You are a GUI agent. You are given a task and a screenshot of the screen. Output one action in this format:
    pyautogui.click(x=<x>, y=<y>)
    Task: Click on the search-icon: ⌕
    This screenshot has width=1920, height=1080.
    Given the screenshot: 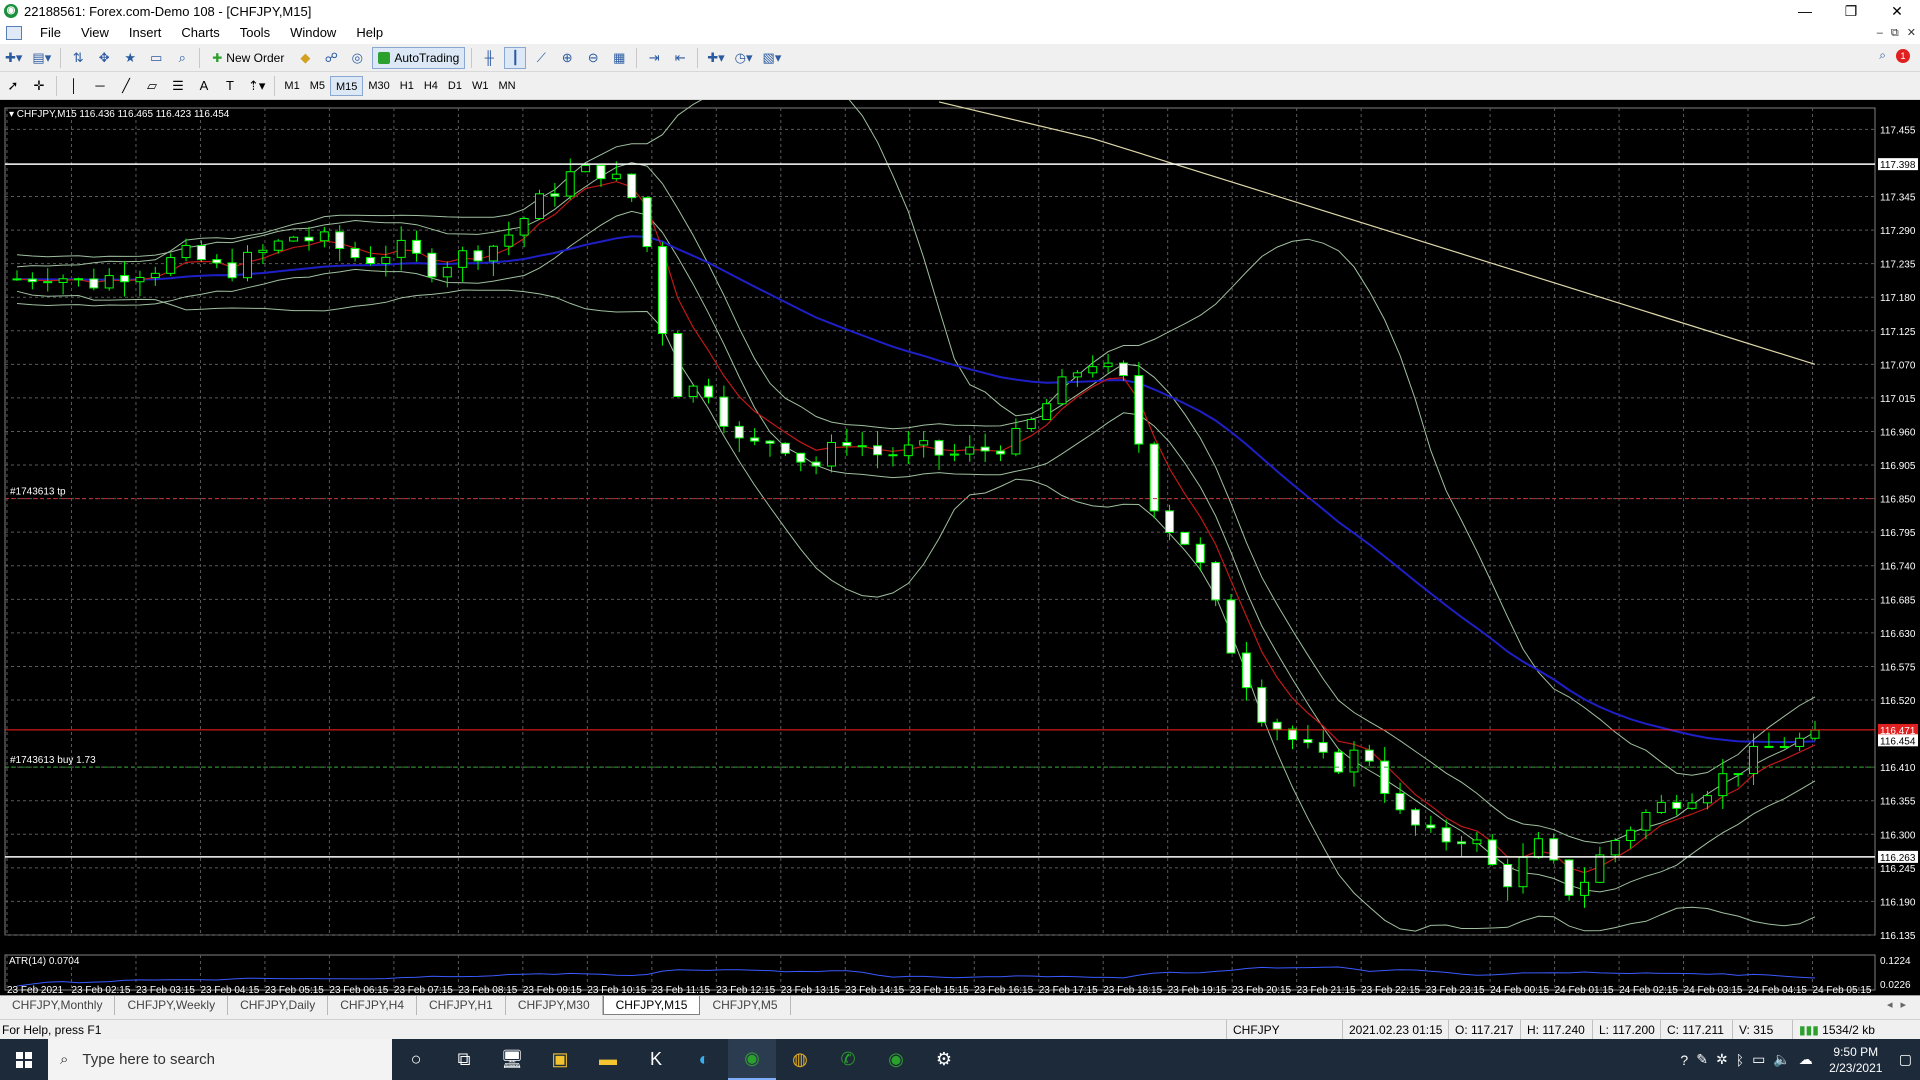 What is the action you would take?
    pyautogui.click(x=1882, y=55)
    